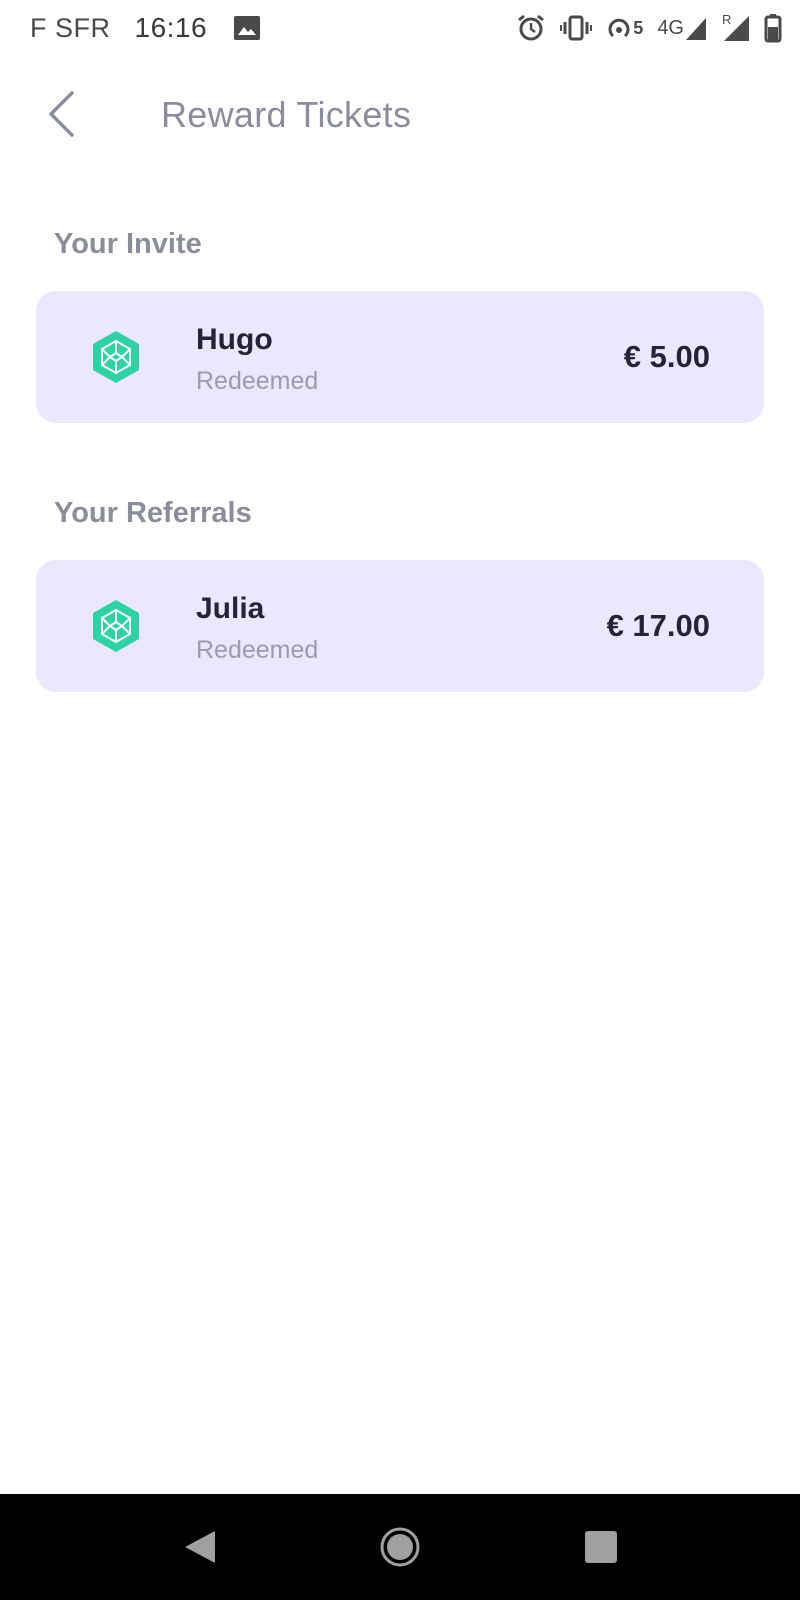  I want to click on square-recents-icon, so click(601, 1547).